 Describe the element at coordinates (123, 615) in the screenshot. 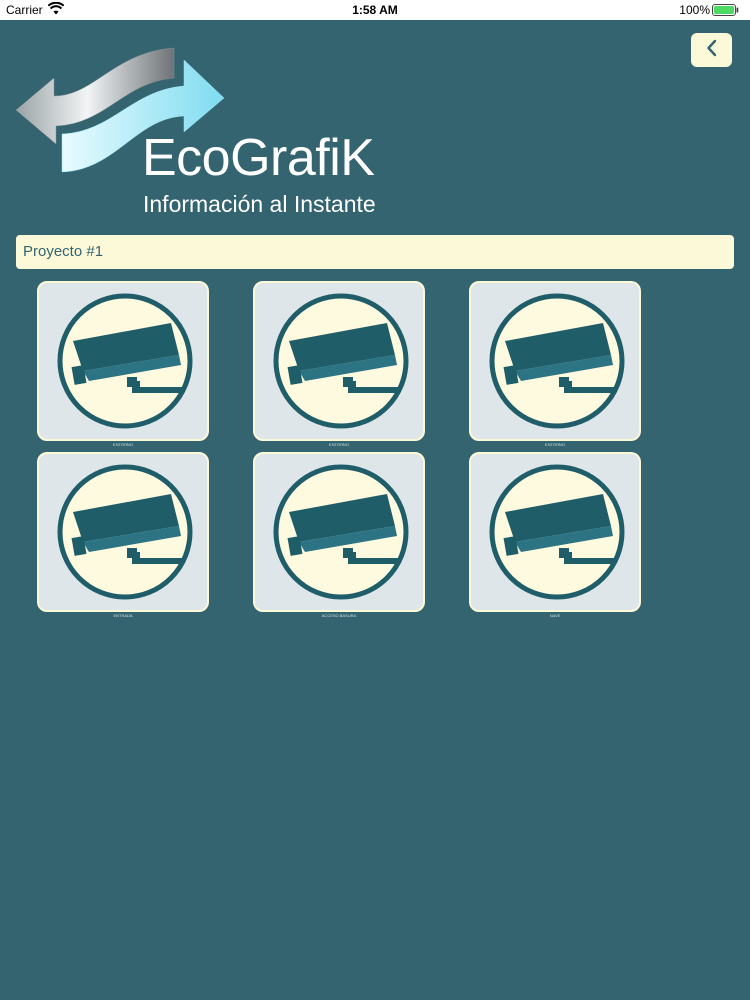

I see `camera-label: ENTRADA` at that location.